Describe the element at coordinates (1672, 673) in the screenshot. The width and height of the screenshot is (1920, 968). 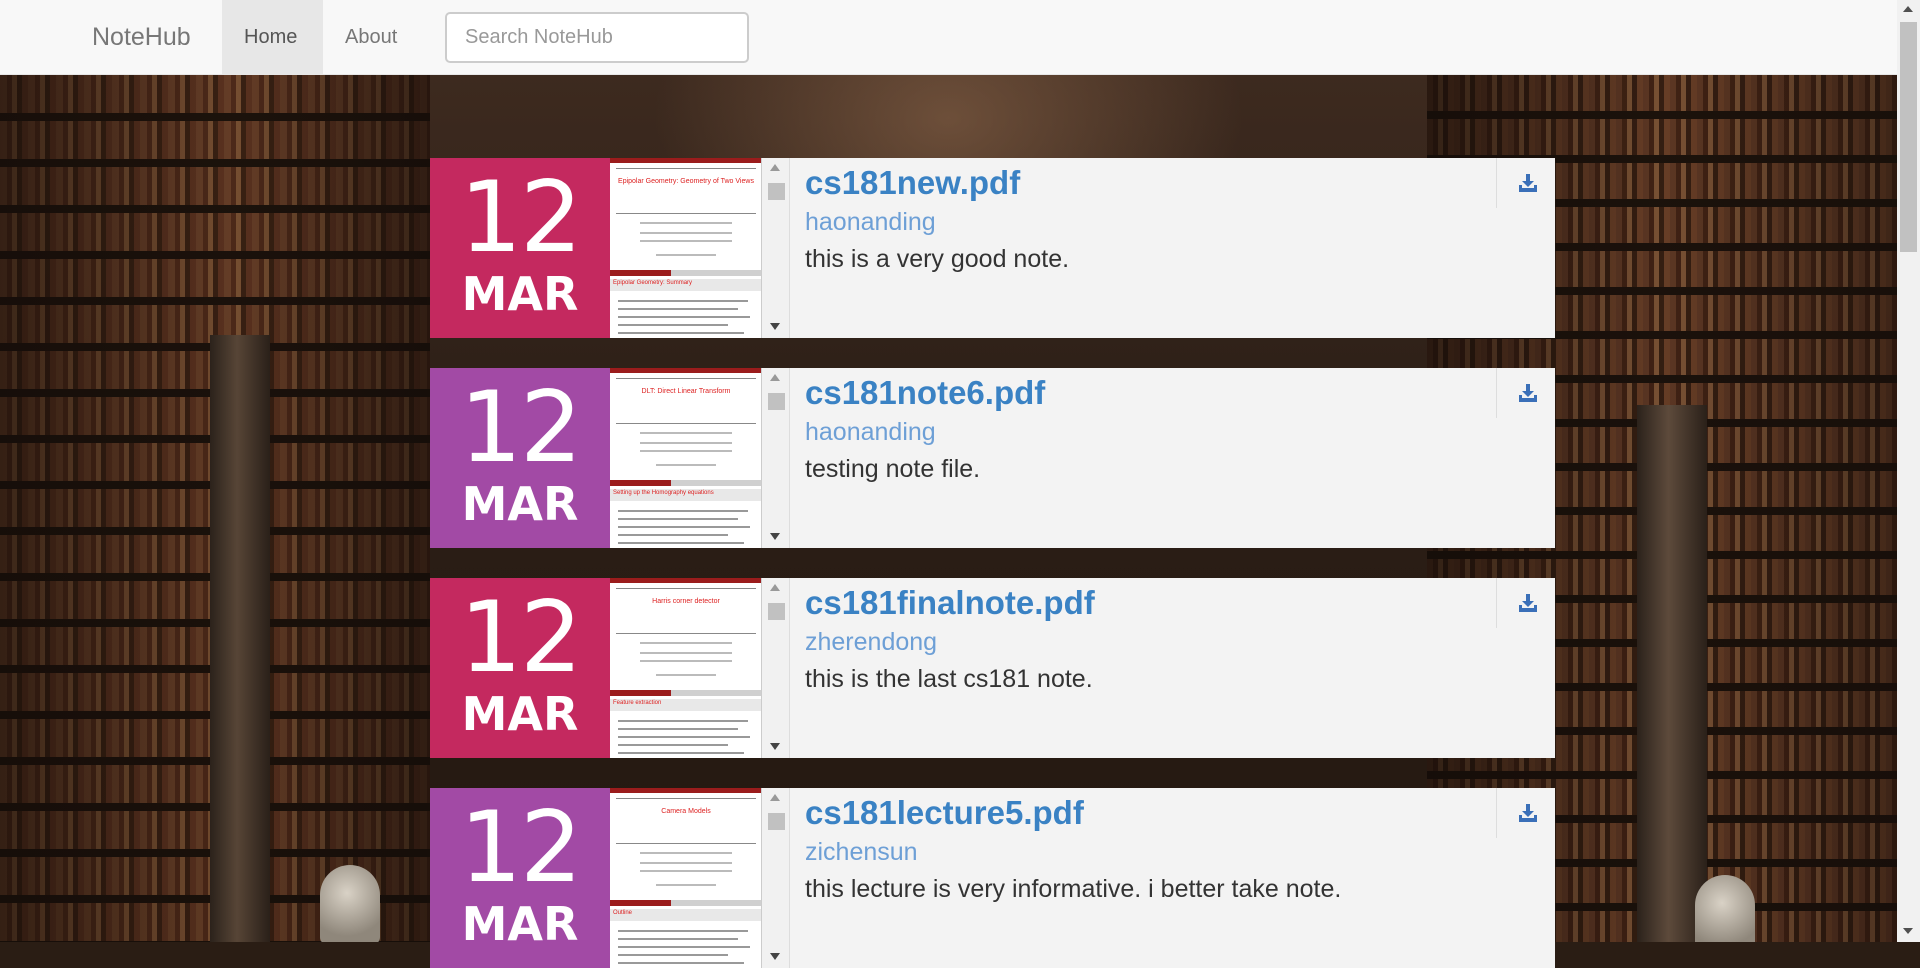
I see `column-right` at that location.